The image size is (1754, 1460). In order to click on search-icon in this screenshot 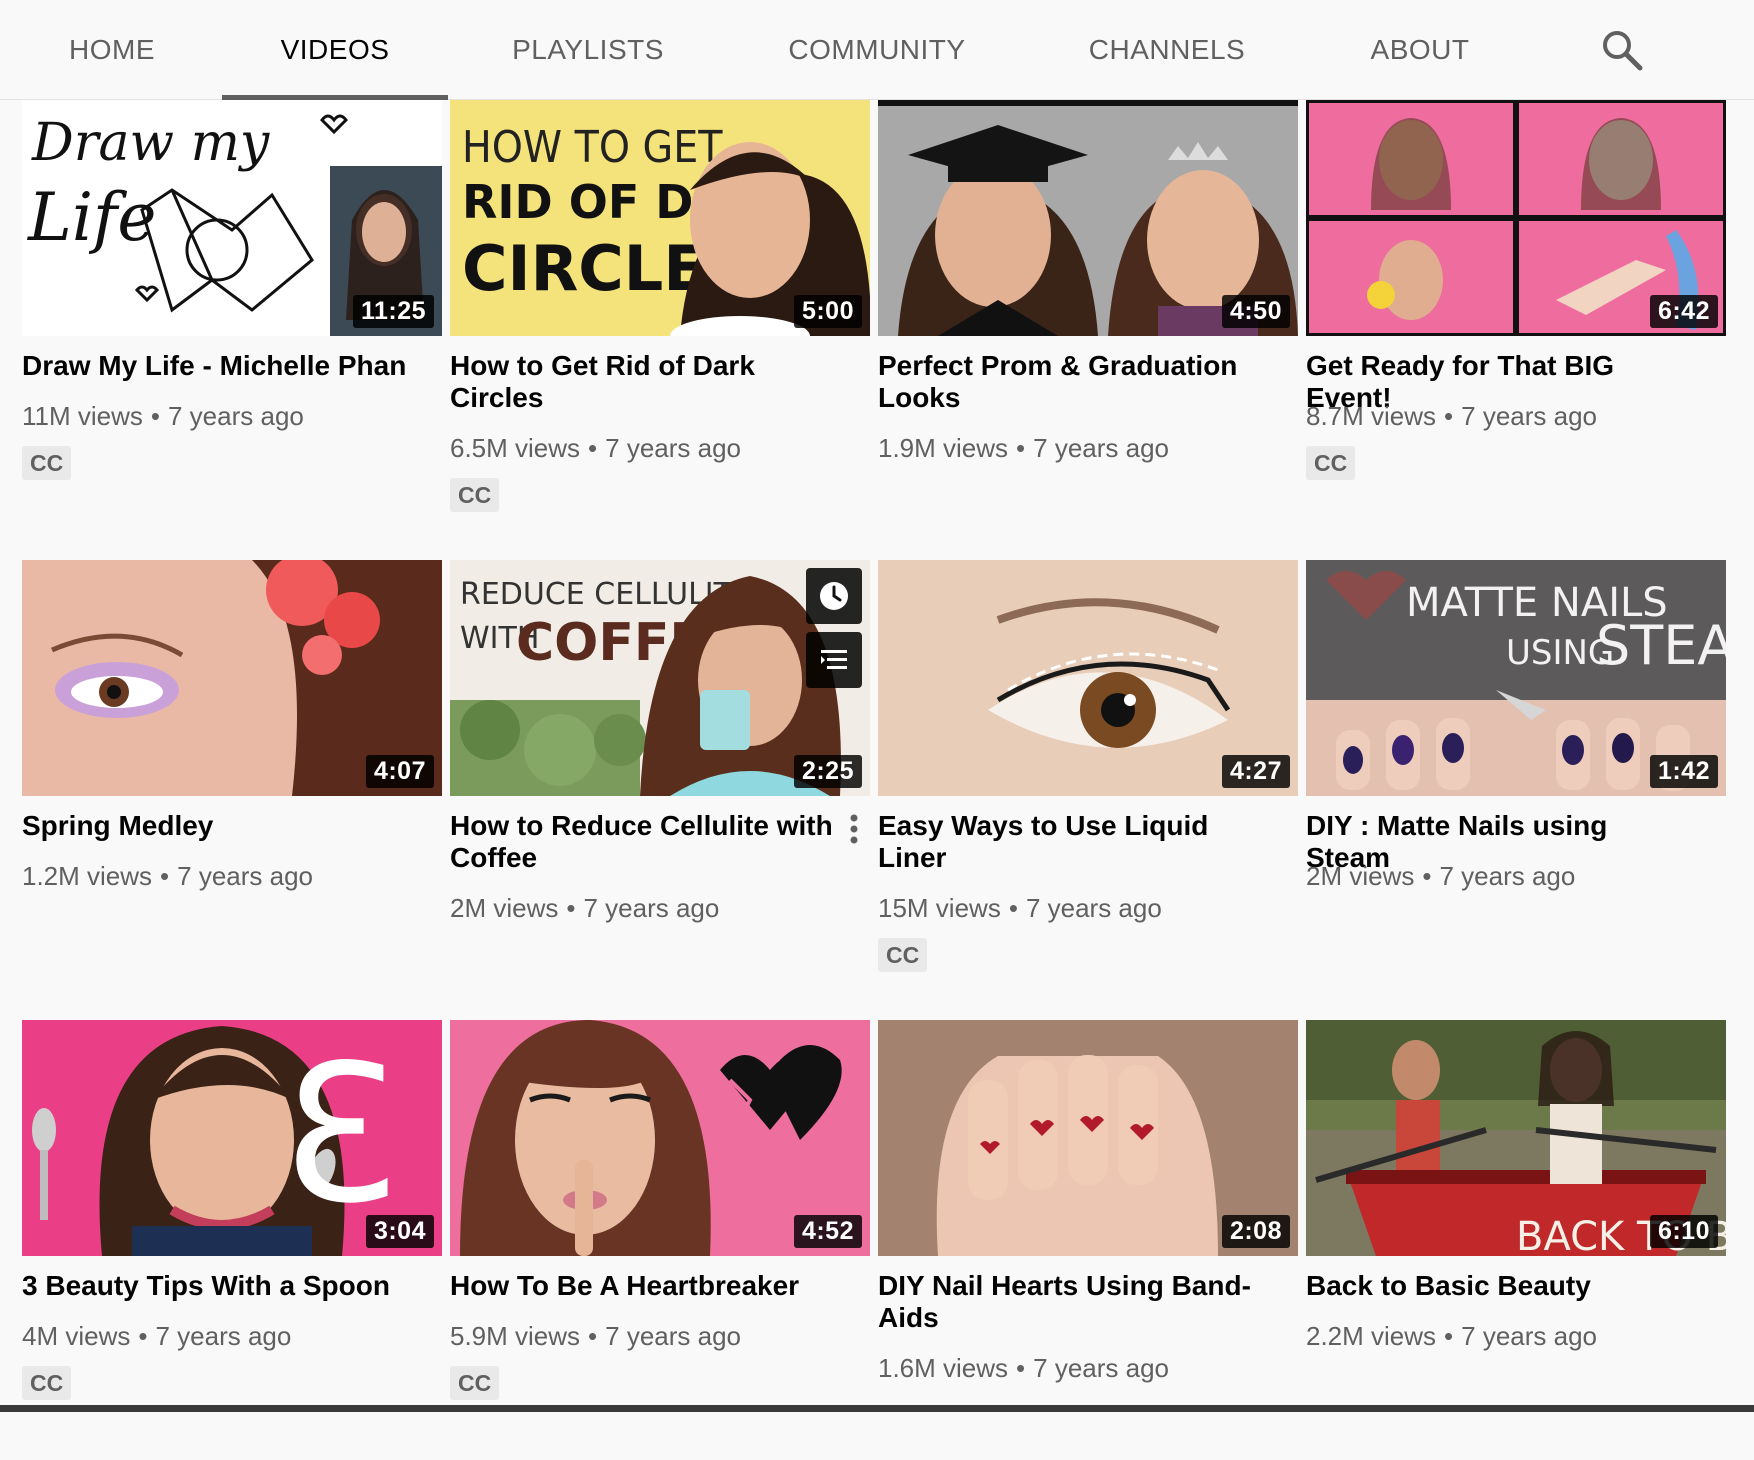, I will do `click(1622, 50)`.